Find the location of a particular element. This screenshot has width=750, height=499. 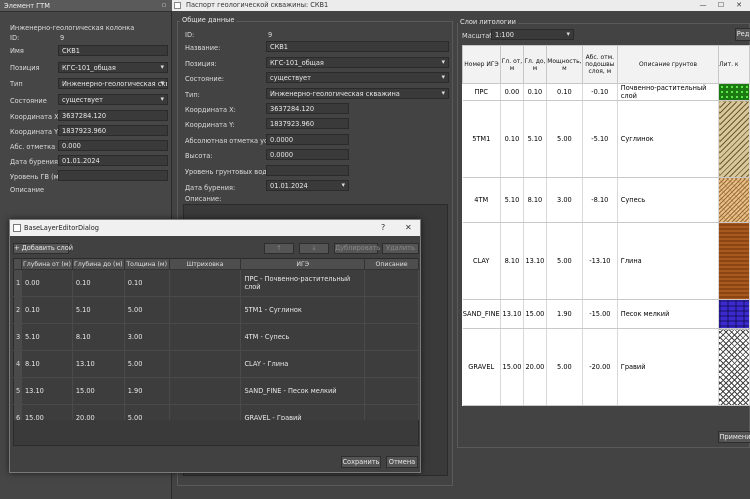

litho-cell-thickness: 5.00 is located at coordinates (564, 367).